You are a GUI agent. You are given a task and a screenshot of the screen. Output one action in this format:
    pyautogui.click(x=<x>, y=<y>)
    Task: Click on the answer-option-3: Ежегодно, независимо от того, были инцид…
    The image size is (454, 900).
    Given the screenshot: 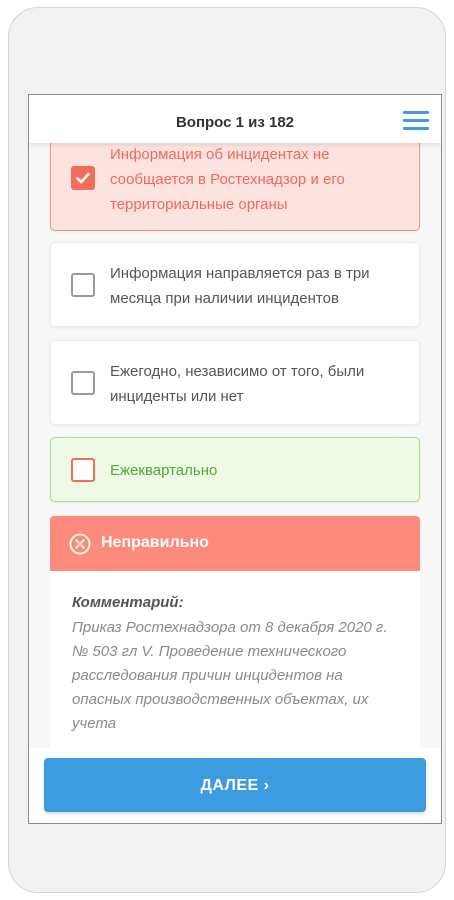 What is the action you would take?
    pyautogui.click(x=235, y=382)
    